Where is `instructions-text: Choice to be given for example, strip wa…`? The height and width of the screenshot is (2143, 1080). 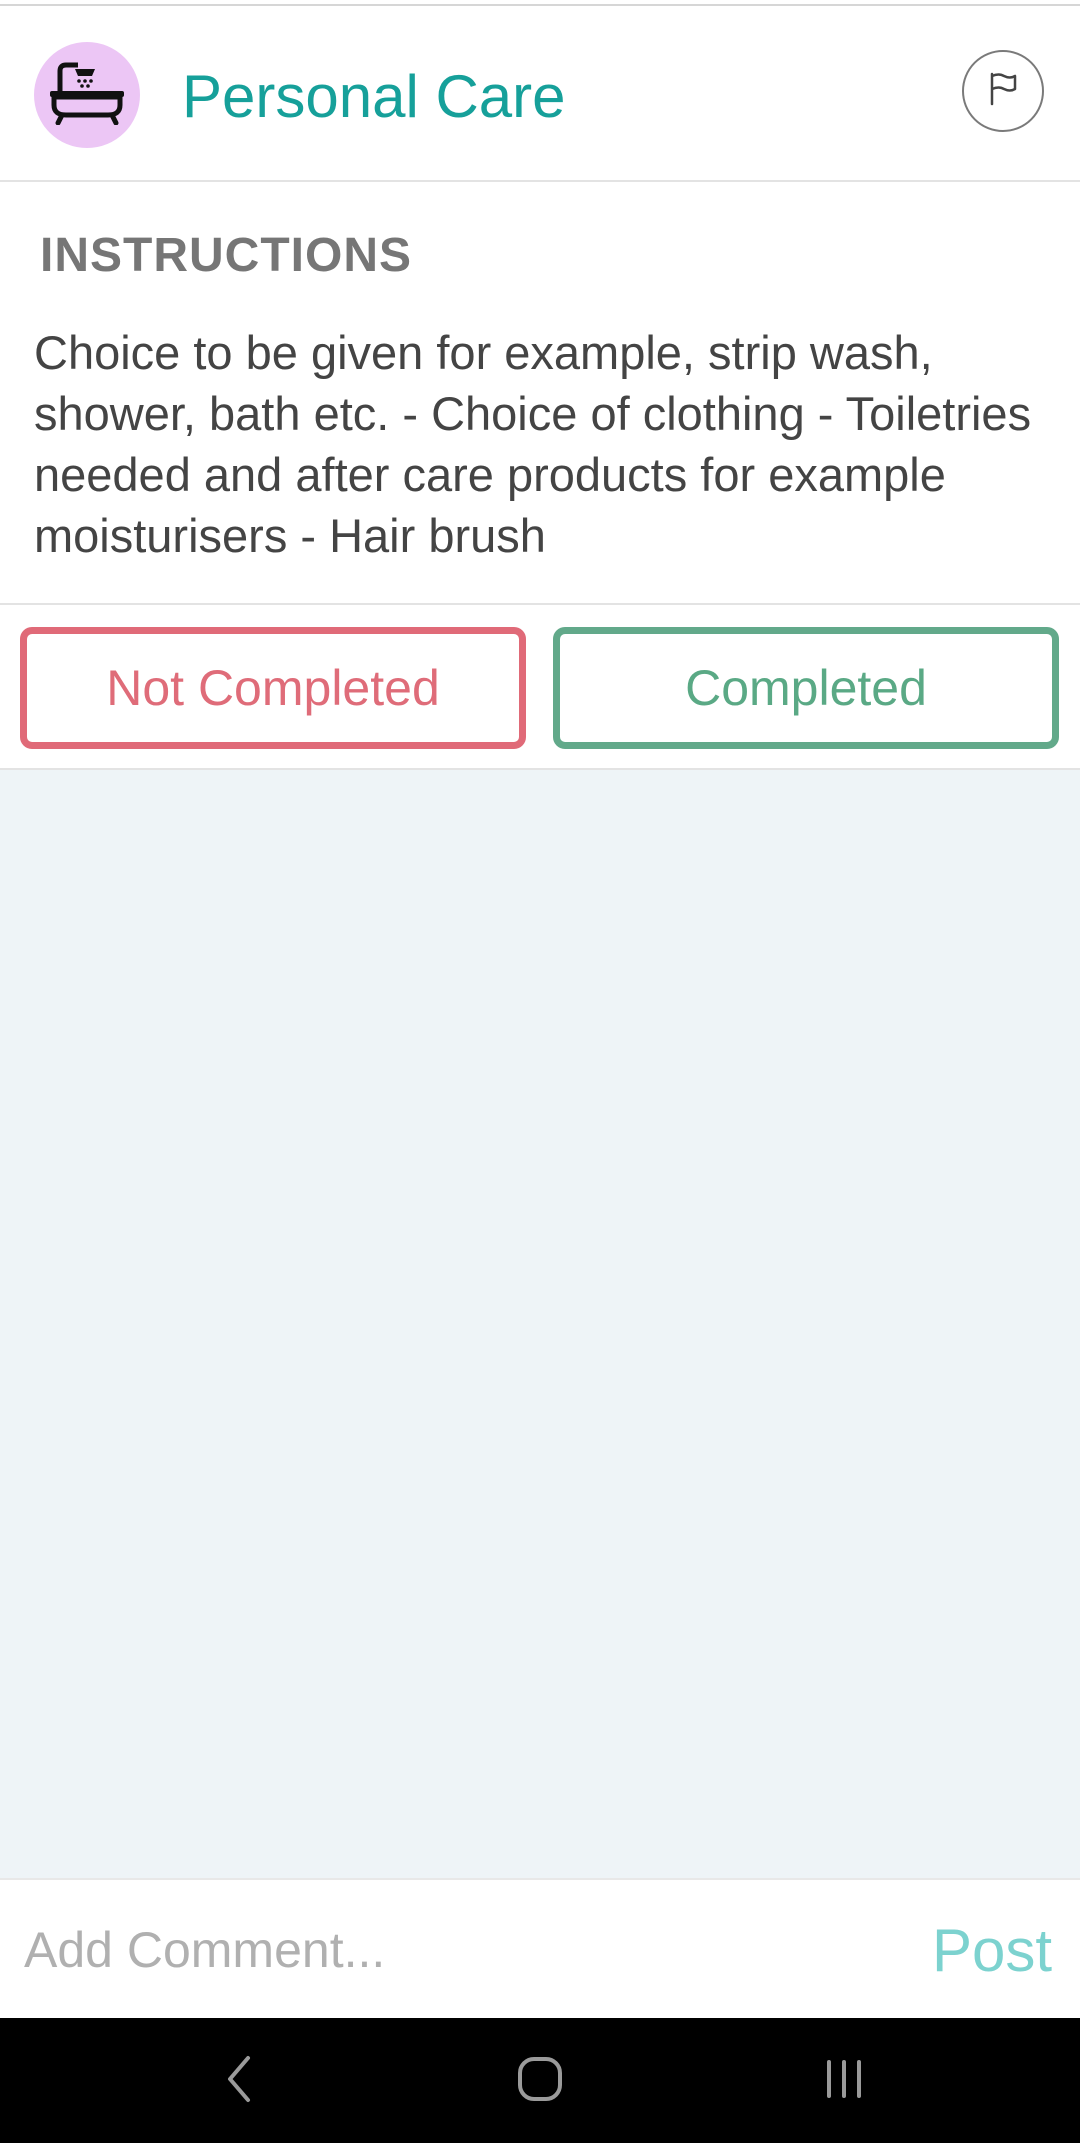 instructions-text: Choice to be given for example, strip wa… is located at coordinates (533, 444).